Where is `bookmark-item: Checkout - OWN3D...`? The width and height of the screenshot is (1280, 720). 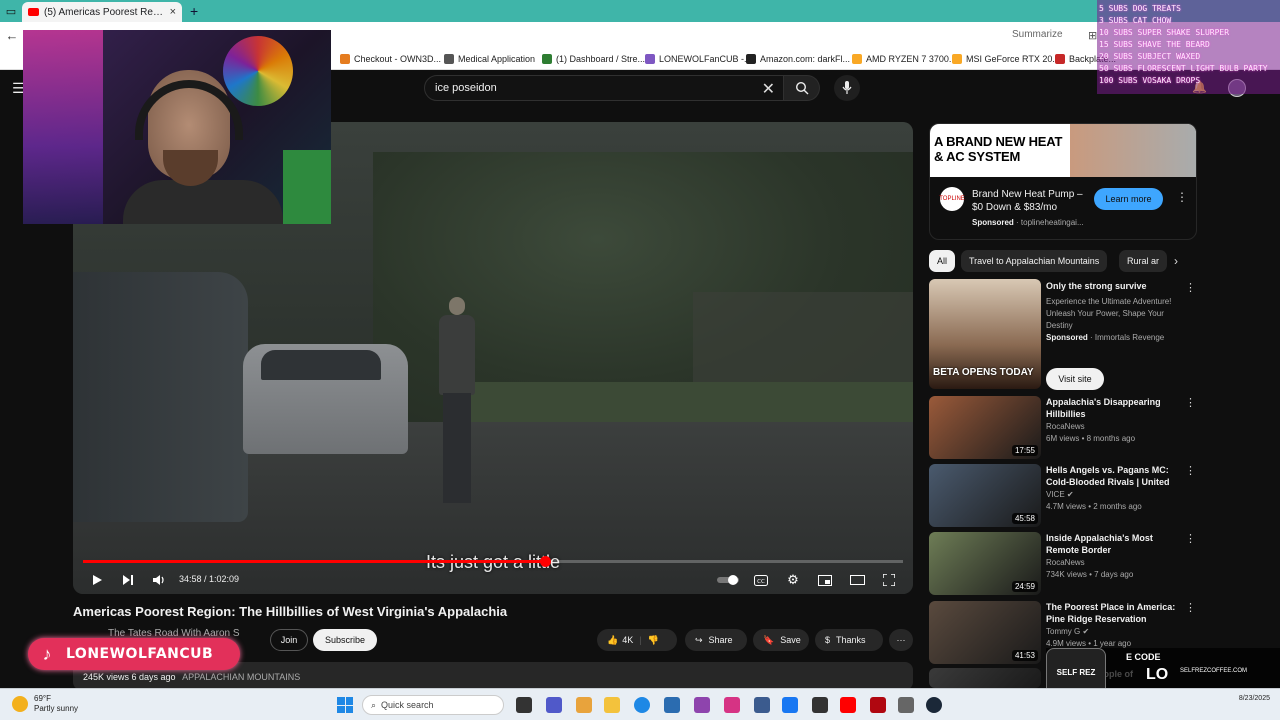
bookmark-item: Checkout - OWN3D... is located at coordinates (390, 59).